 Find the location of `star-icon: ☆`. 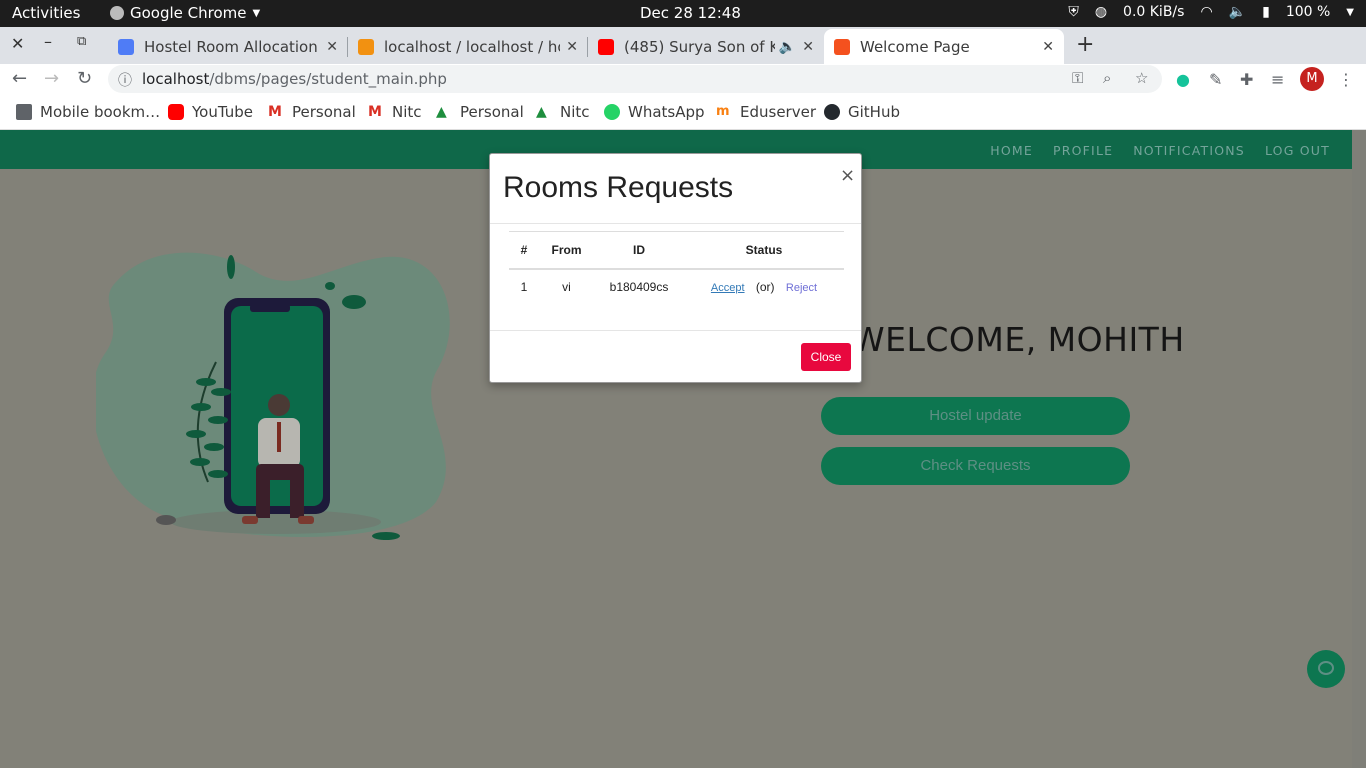

star-icon: ☆ is located at coordinates (1141, 78).